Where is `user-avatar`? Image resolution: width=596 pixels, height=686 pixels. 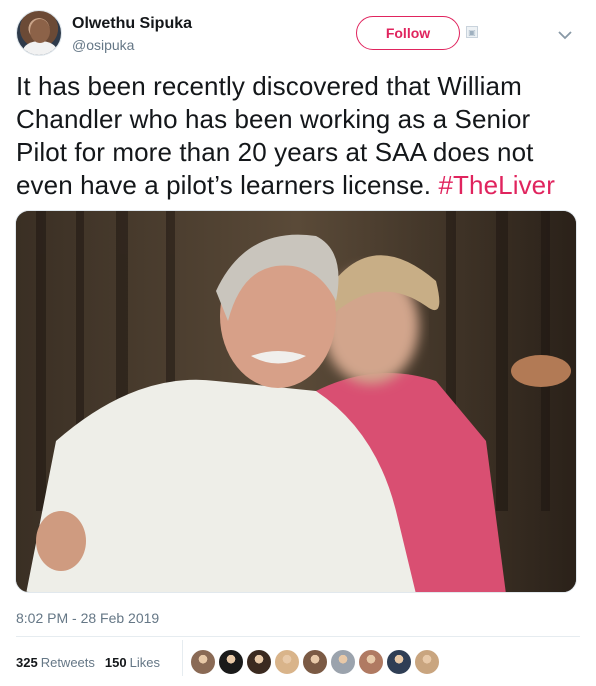 user-avatar is located at coordinates (39, 33).